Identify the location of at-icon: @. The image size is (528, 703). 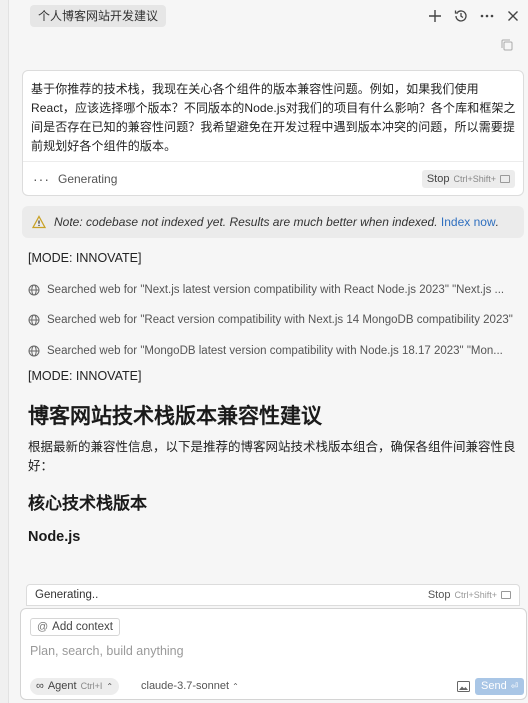
(43, 627).